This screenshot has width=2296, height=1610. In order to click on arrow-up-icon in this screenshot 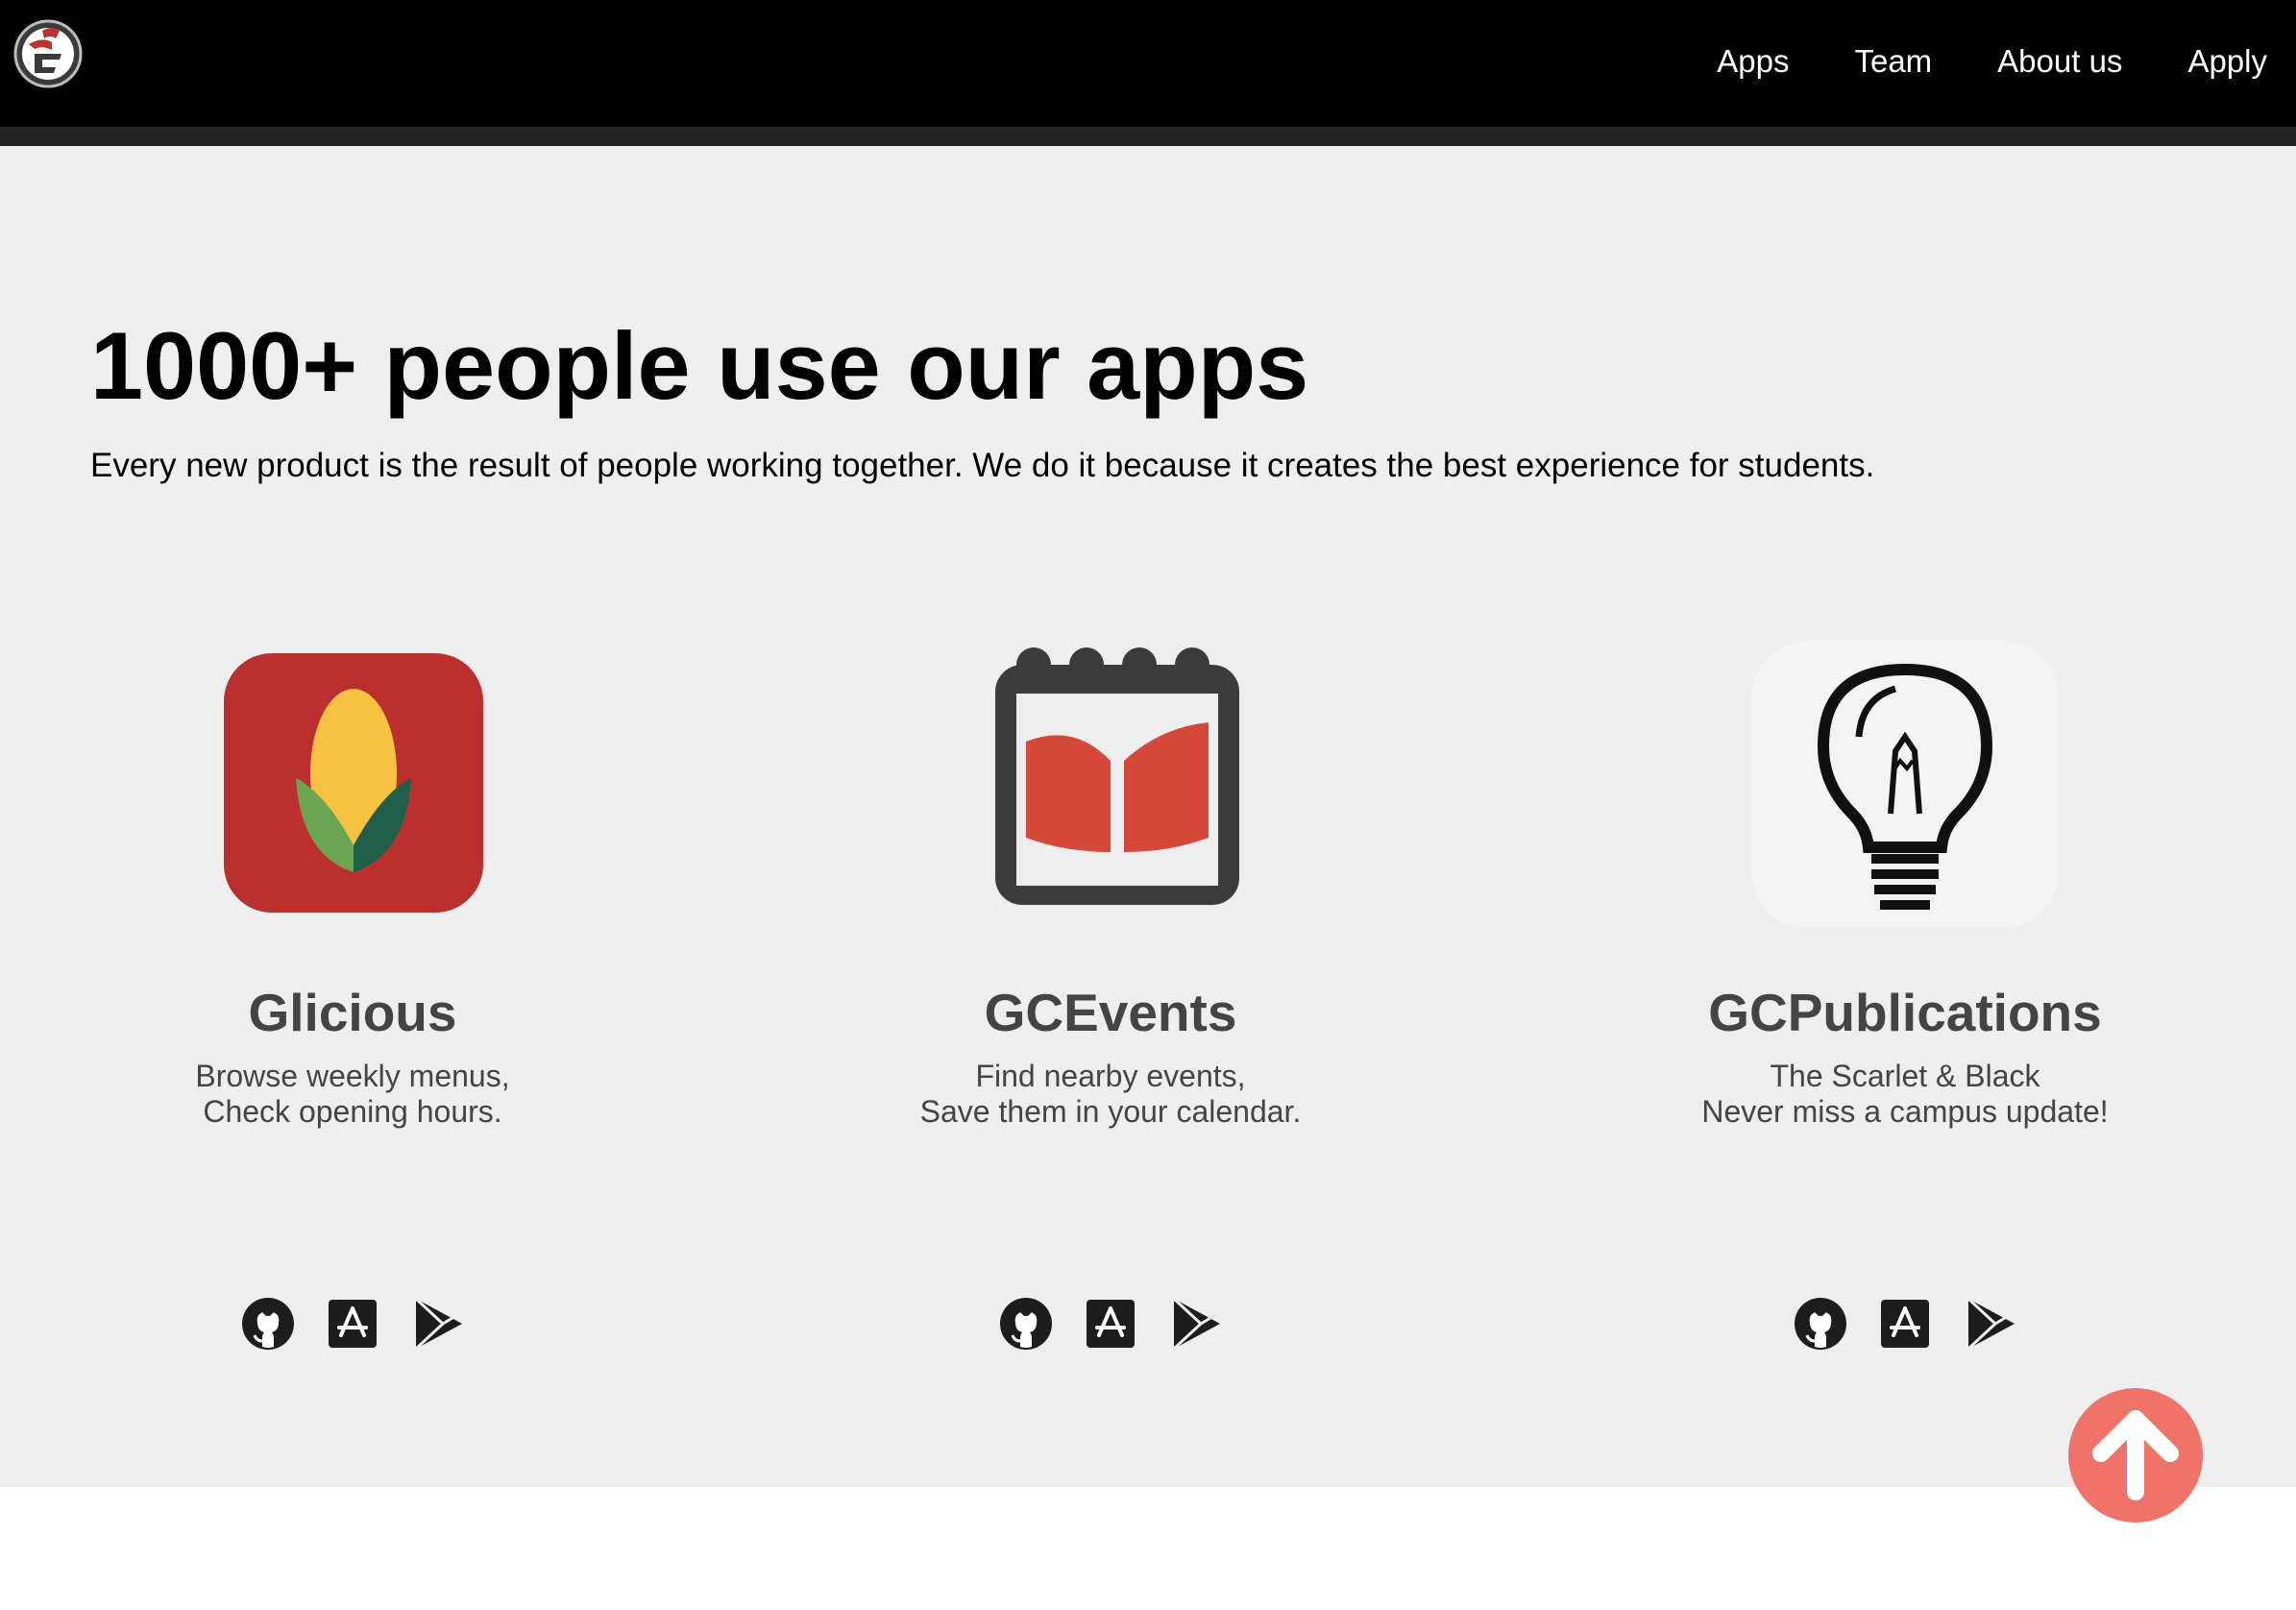, I will do `click(2135, 1455)`.